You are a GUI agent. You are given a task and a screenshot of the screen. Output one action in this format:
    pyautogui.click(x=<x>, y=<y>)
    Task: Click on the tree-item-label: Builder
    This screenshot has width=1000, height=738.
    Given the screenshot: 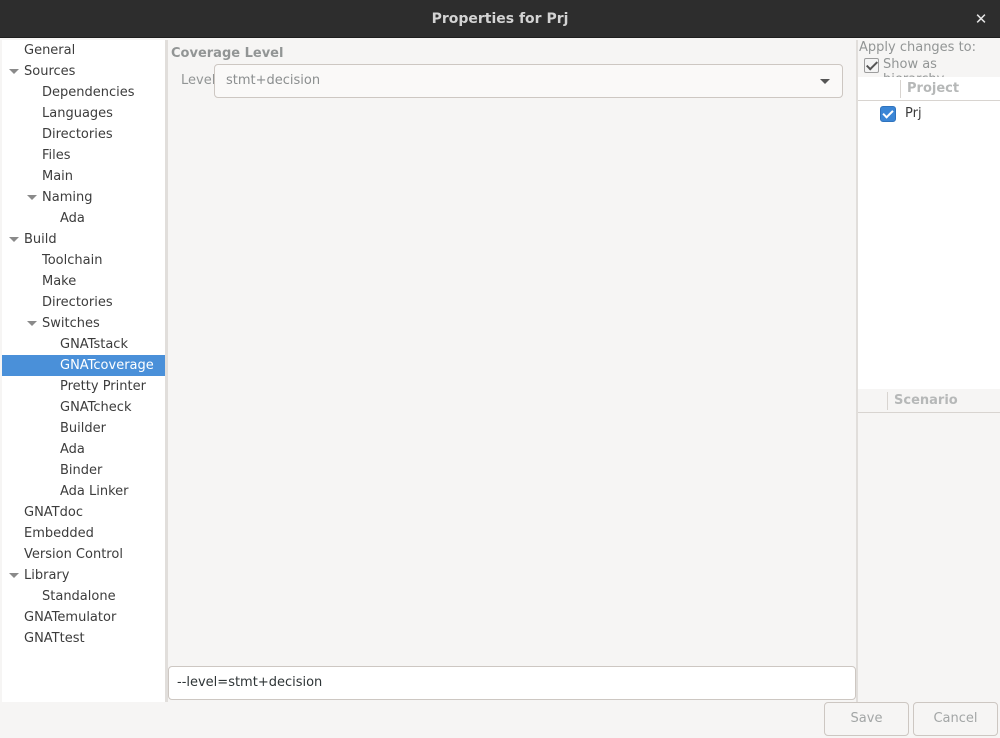 What is the action you would take?
    pyautogui.click(x=83, y=428)
    